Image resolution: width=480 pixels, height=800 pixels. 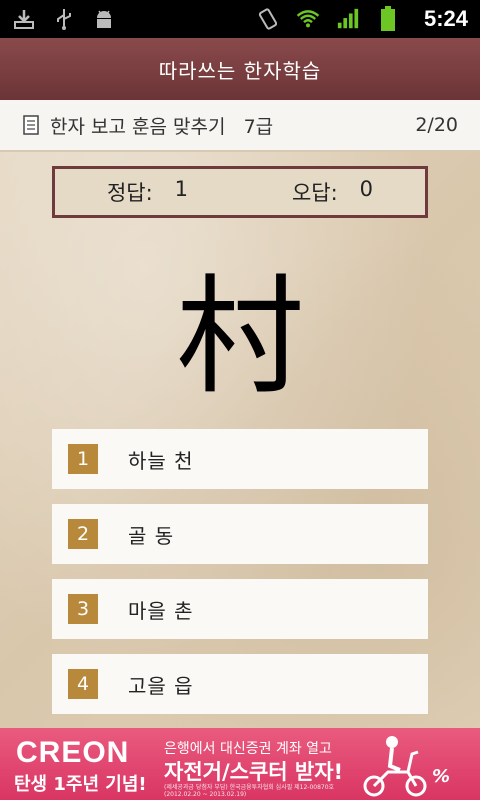 I want to click on clock: 5:24, so click(x=445, y=18).